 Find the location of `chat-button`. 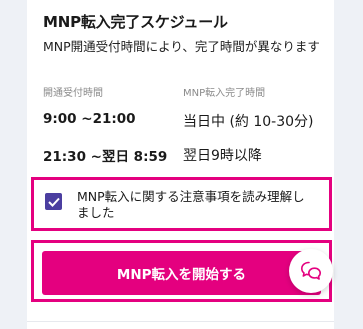

chat-button is located at coordinates (311, 271).